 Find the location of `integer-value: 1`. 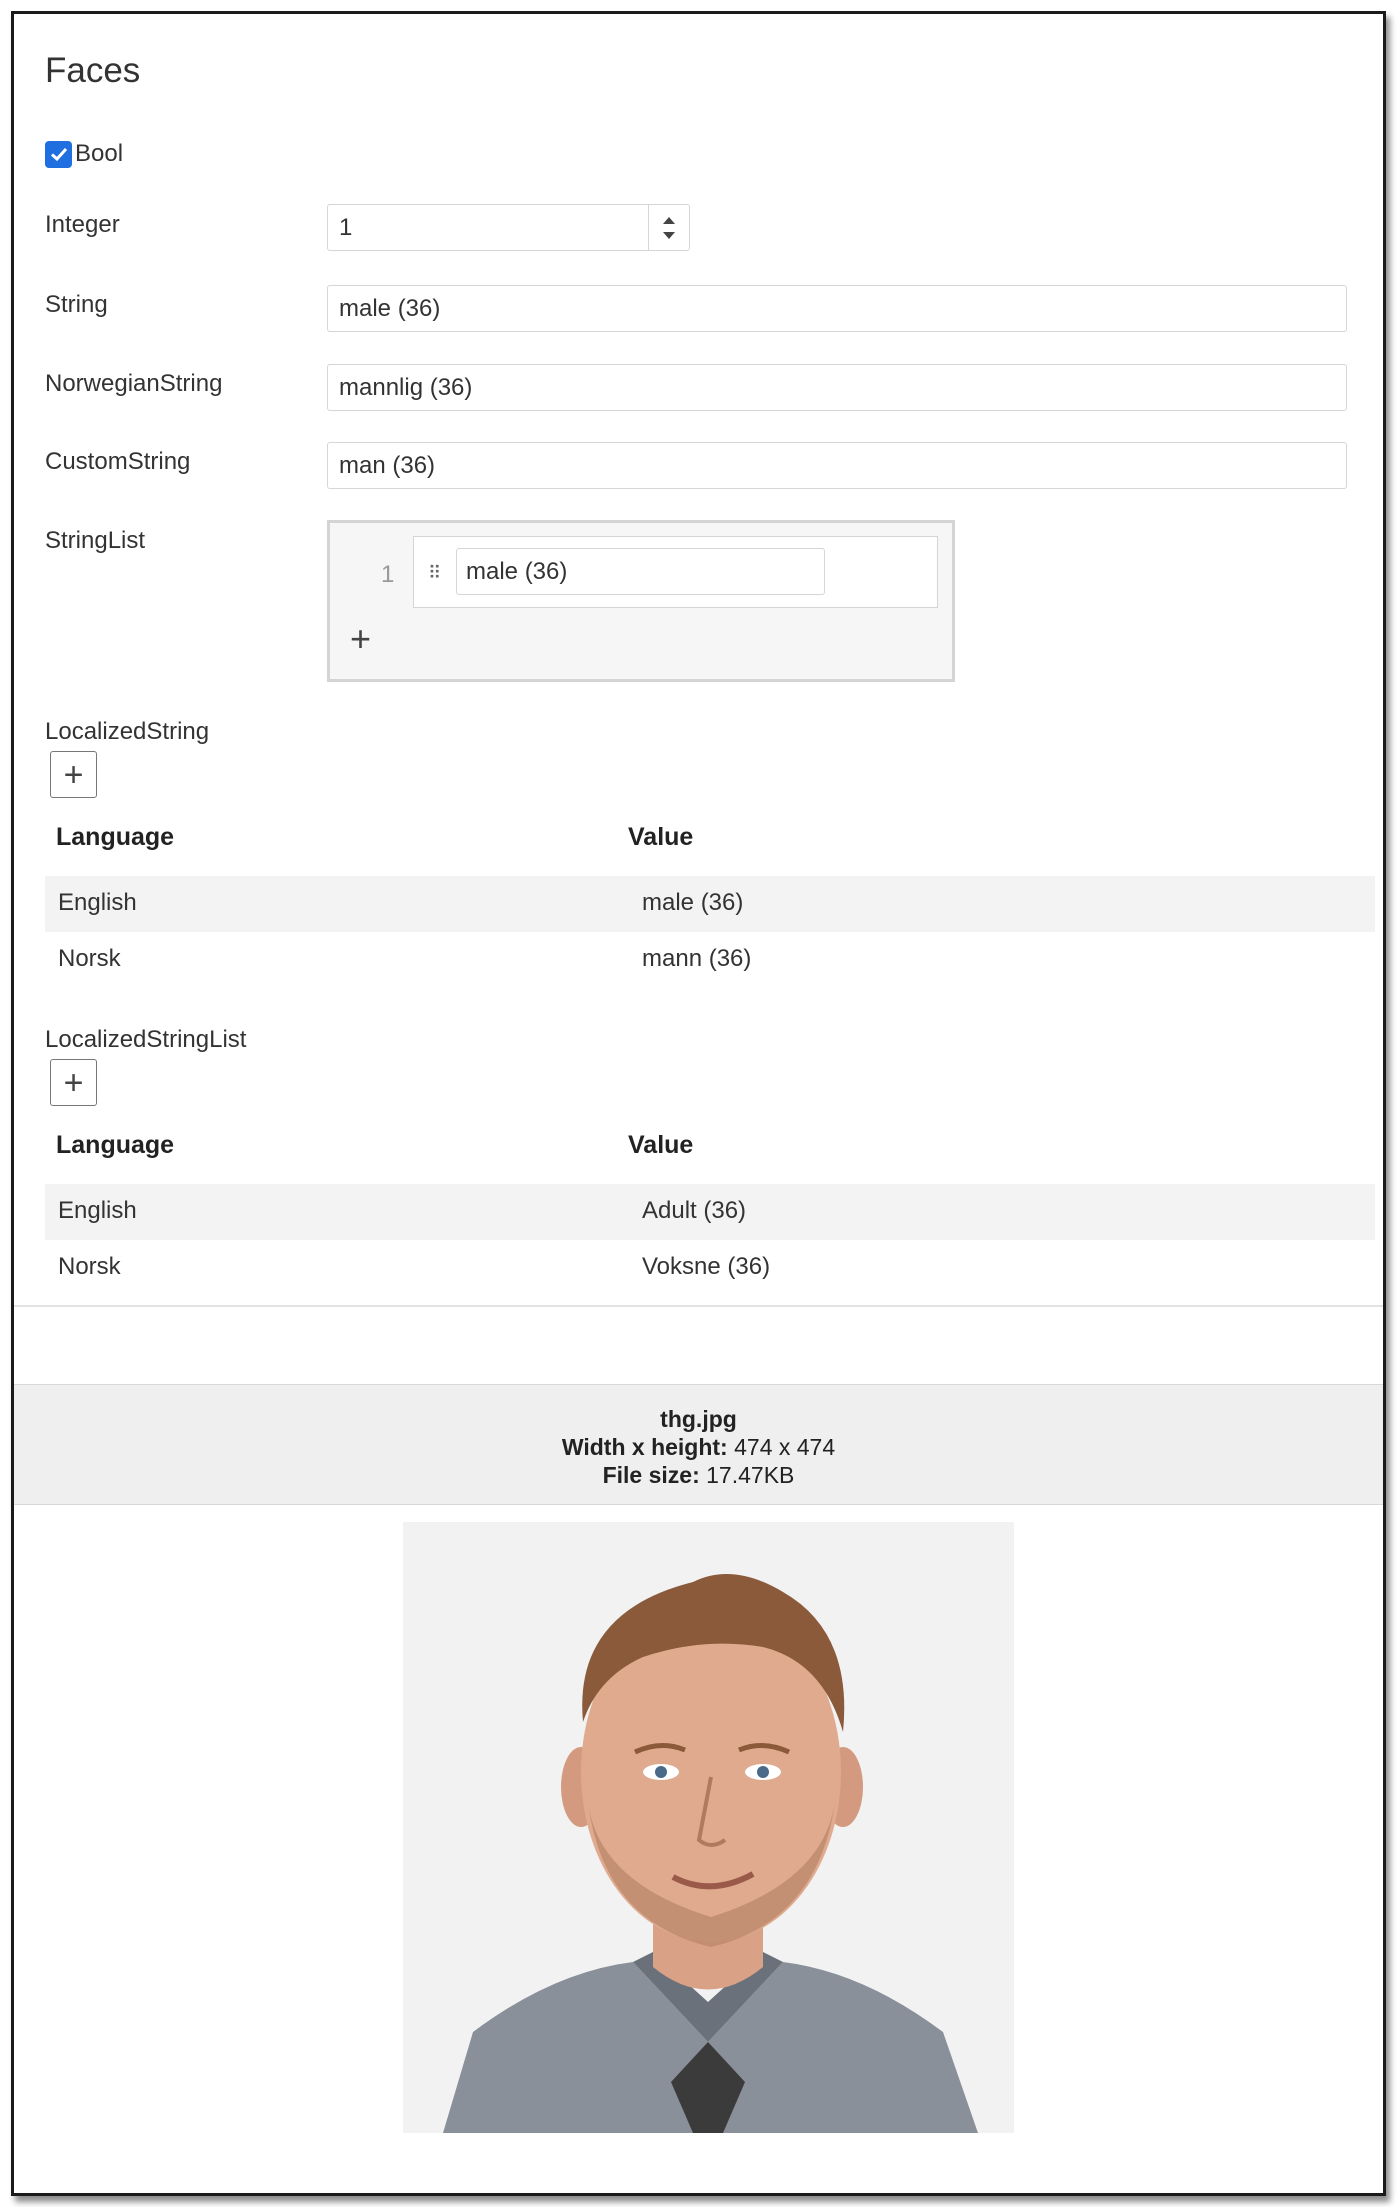

integer-value: 1 is located at coordinates (346, 227).